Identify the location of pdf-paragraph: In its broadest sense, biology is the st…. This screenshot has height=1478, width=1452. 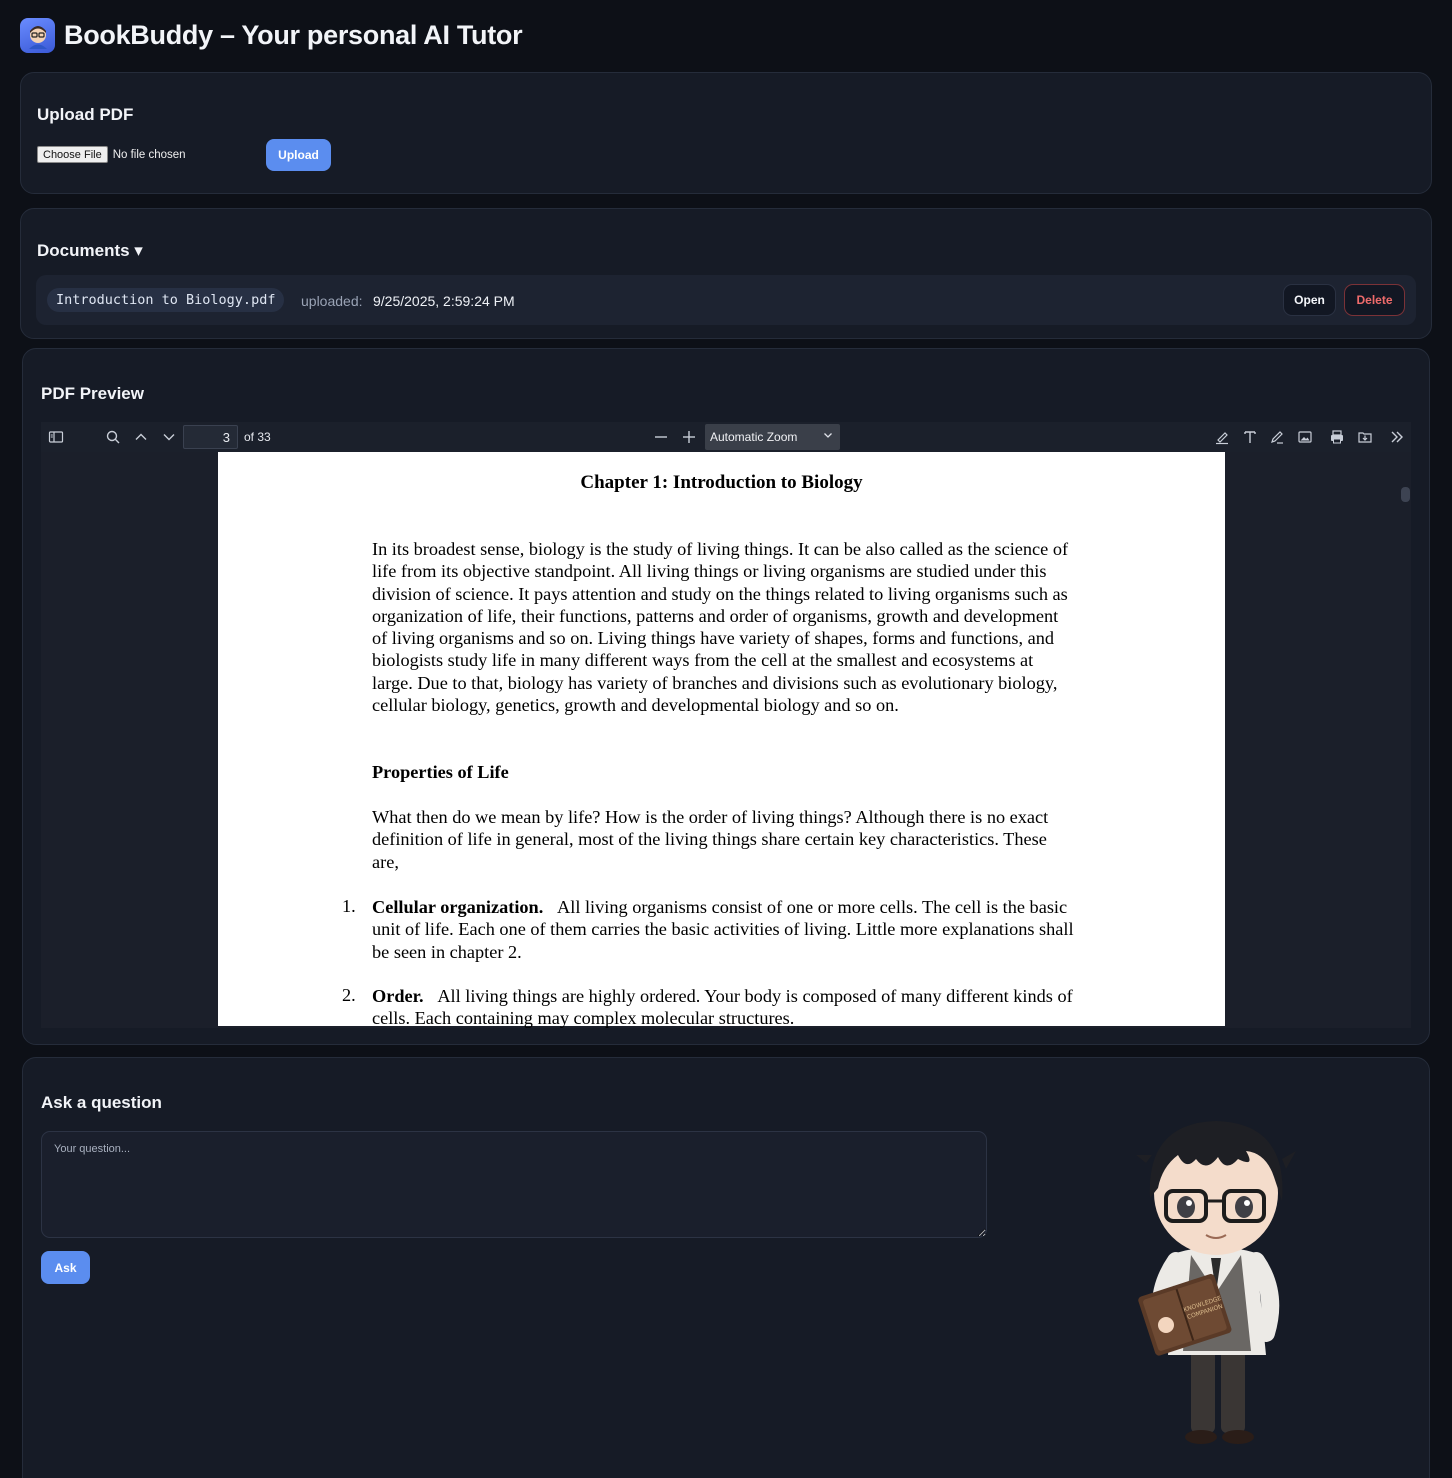
(720, 627).